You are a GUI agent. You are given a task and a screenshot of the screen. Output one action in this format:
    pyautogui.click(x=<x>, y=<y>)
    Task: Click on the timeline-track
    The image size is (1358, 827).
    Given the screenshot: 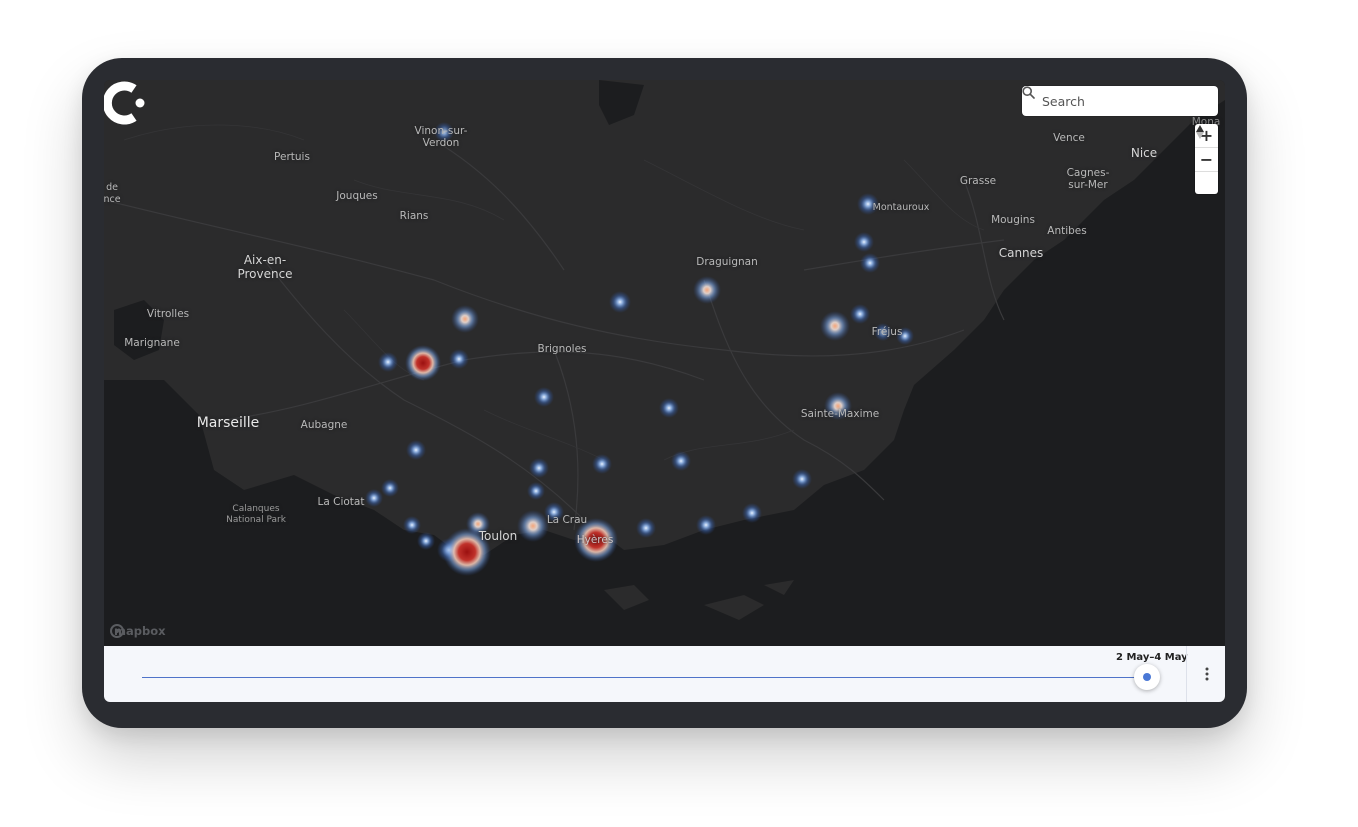 What is the action you would take?
    pyautogui.click(x=644, y=677)
    